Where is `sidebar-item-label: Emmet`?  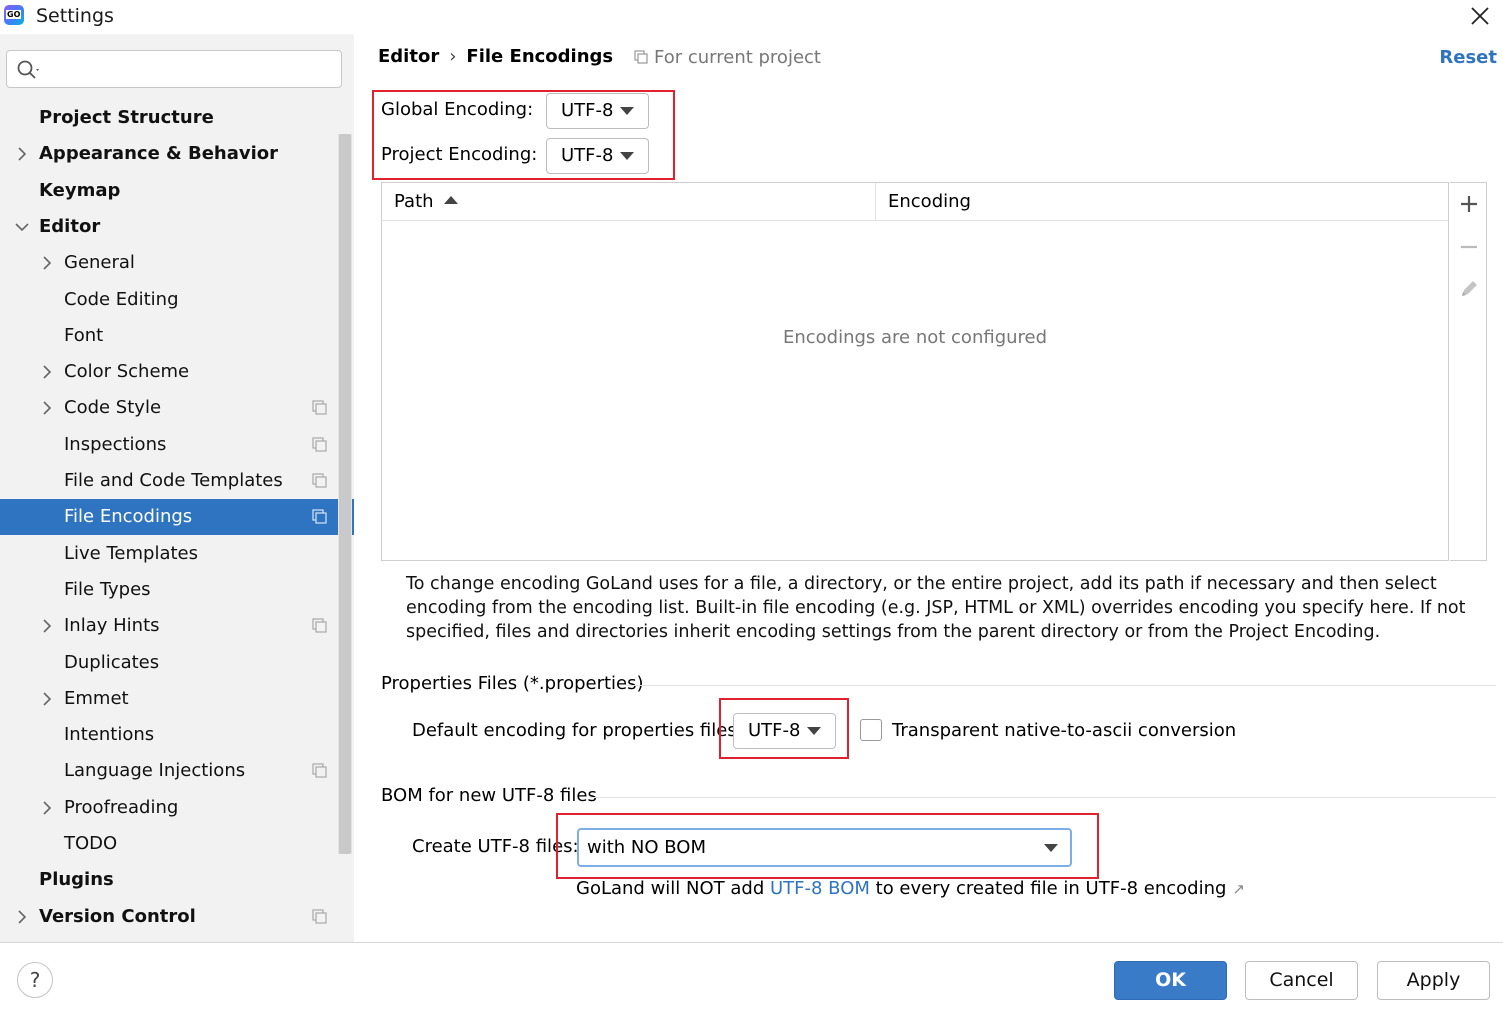 sidebar-item-label: Emmet is located at coordinates (96, 698).